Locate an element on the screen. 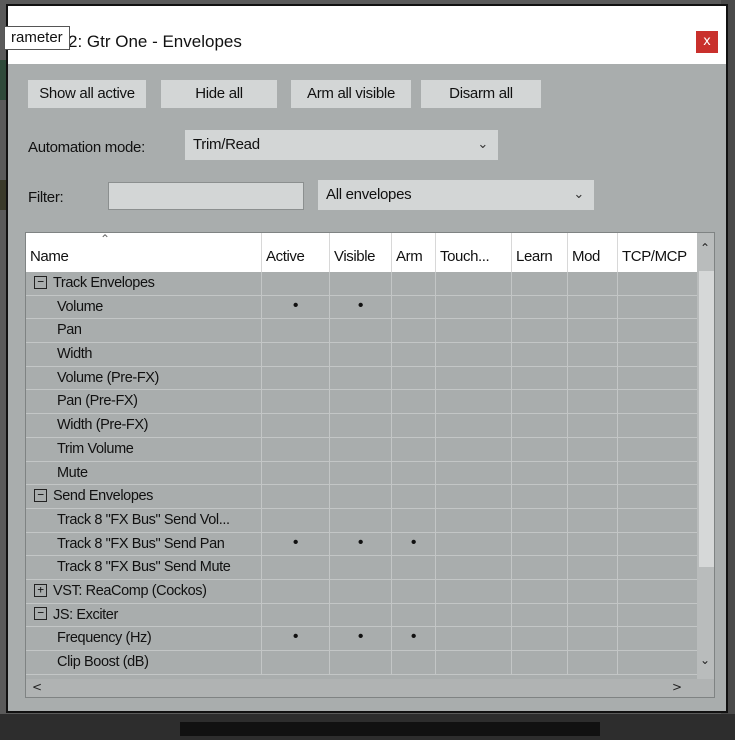 This screenshot has height=740, width=735. column-header-active: Active is located at coordinates (296, 252).